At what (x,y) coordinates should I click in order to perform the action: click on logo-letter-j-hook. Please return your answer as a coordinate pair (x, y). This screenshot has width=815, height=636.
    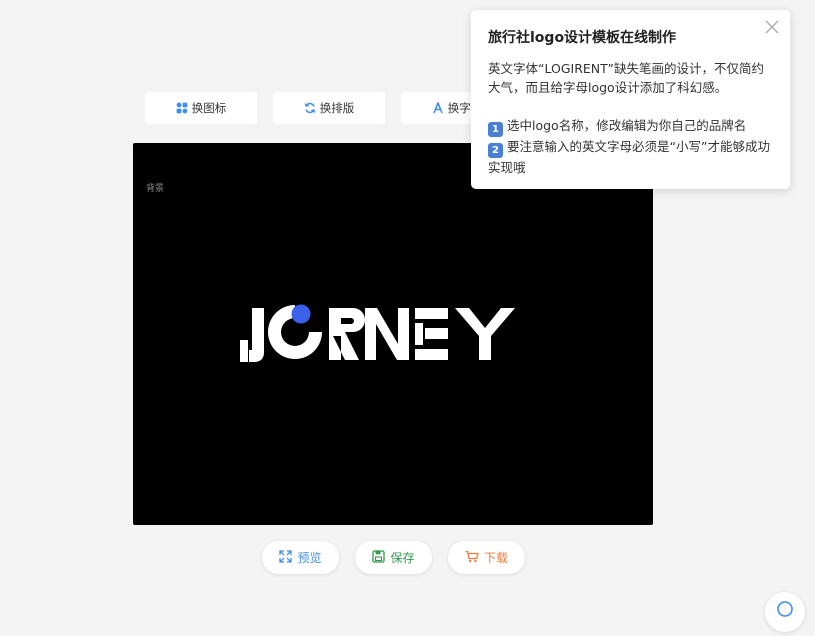
    Looking at the image, I should click on (244, 351).